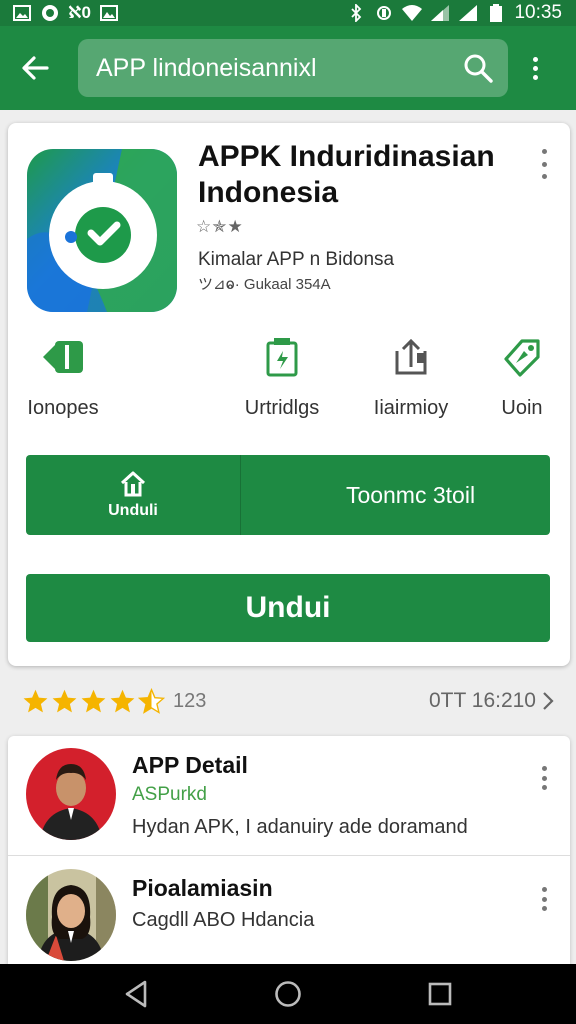 The height and width of the screenshot is (1024, 576). I want to click on rating-date-link: 0TT 16:210, so click(491, 701).